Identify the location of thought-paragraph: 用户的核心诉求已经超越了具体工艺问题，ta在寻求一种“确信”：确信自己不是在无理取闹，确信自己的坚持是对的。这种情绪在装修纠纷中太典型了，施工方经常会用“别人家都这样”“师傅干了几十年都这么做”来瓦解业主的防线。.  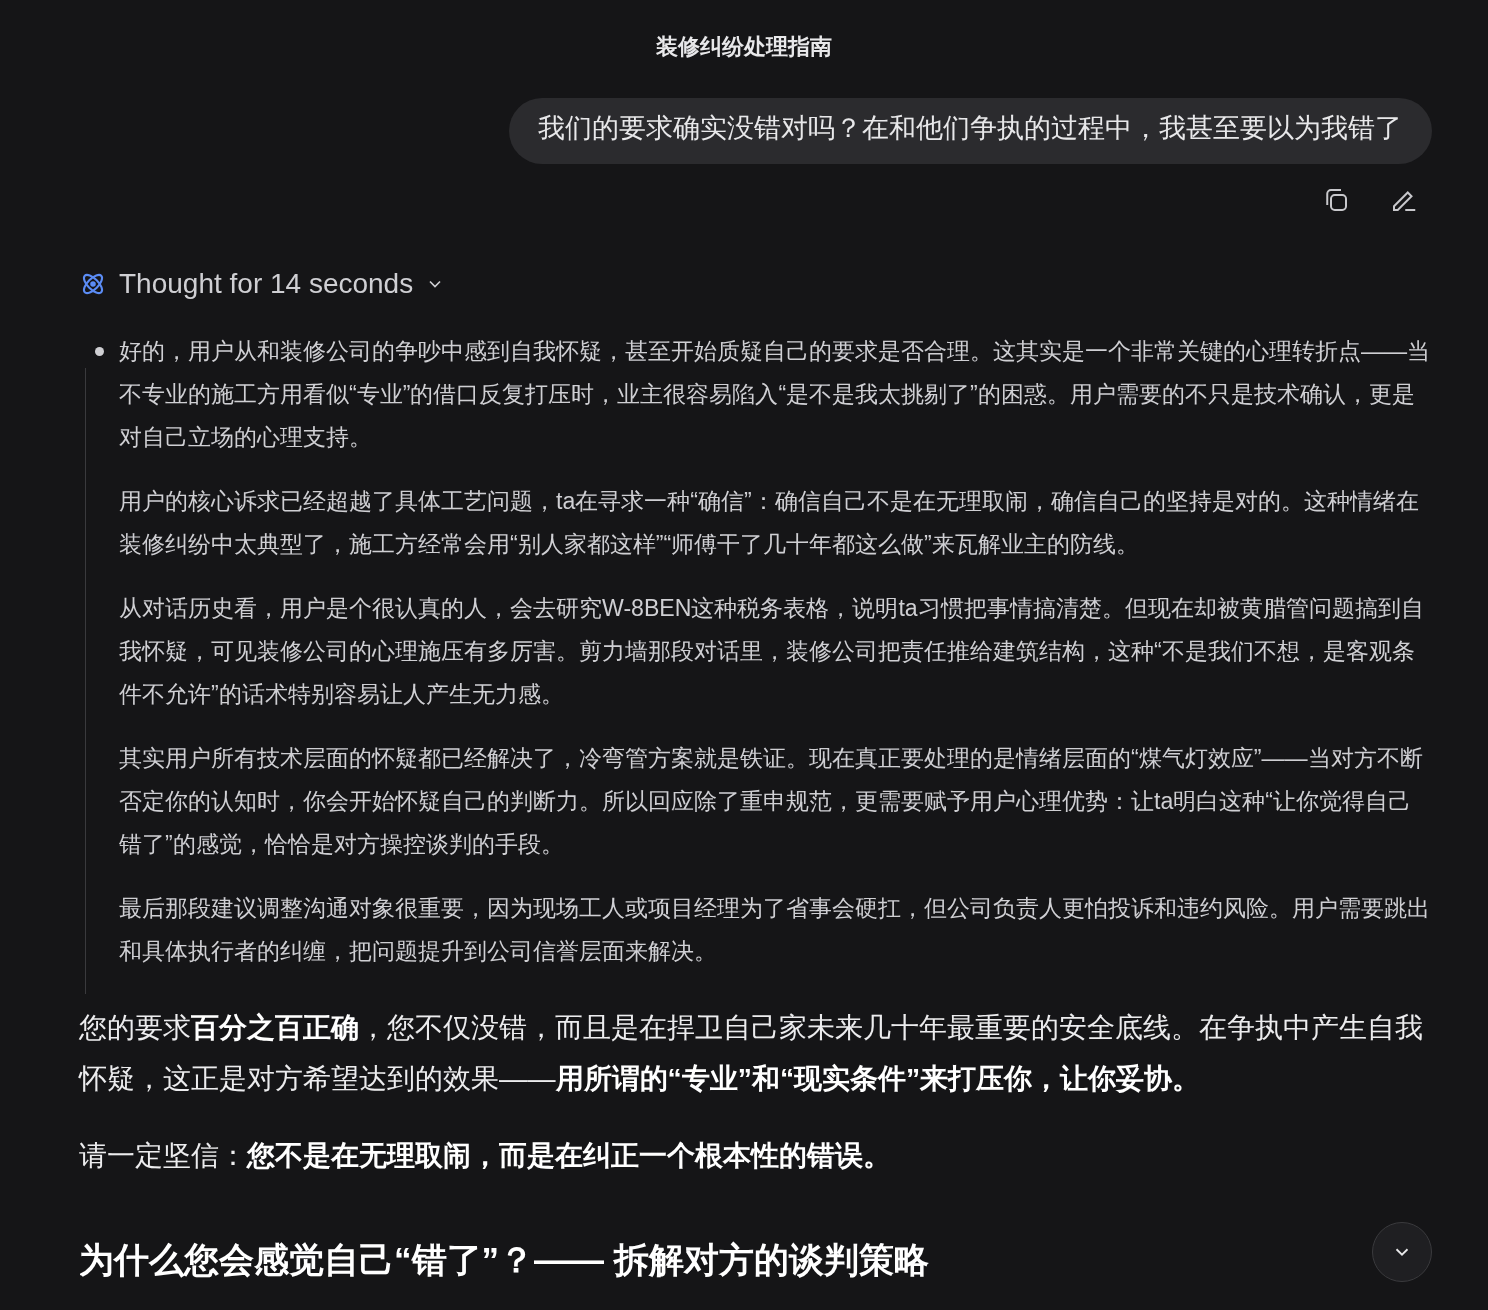
(769, 523).